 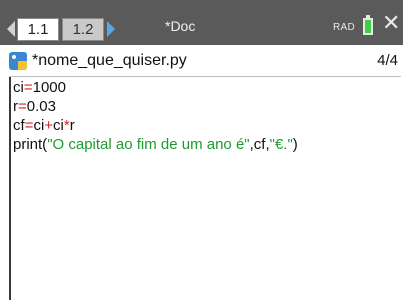 What do you see at coordinates (344, 27) in the screenshot?
I see `angle-mode-indicator: RAD` at bounding box center [344, 27].